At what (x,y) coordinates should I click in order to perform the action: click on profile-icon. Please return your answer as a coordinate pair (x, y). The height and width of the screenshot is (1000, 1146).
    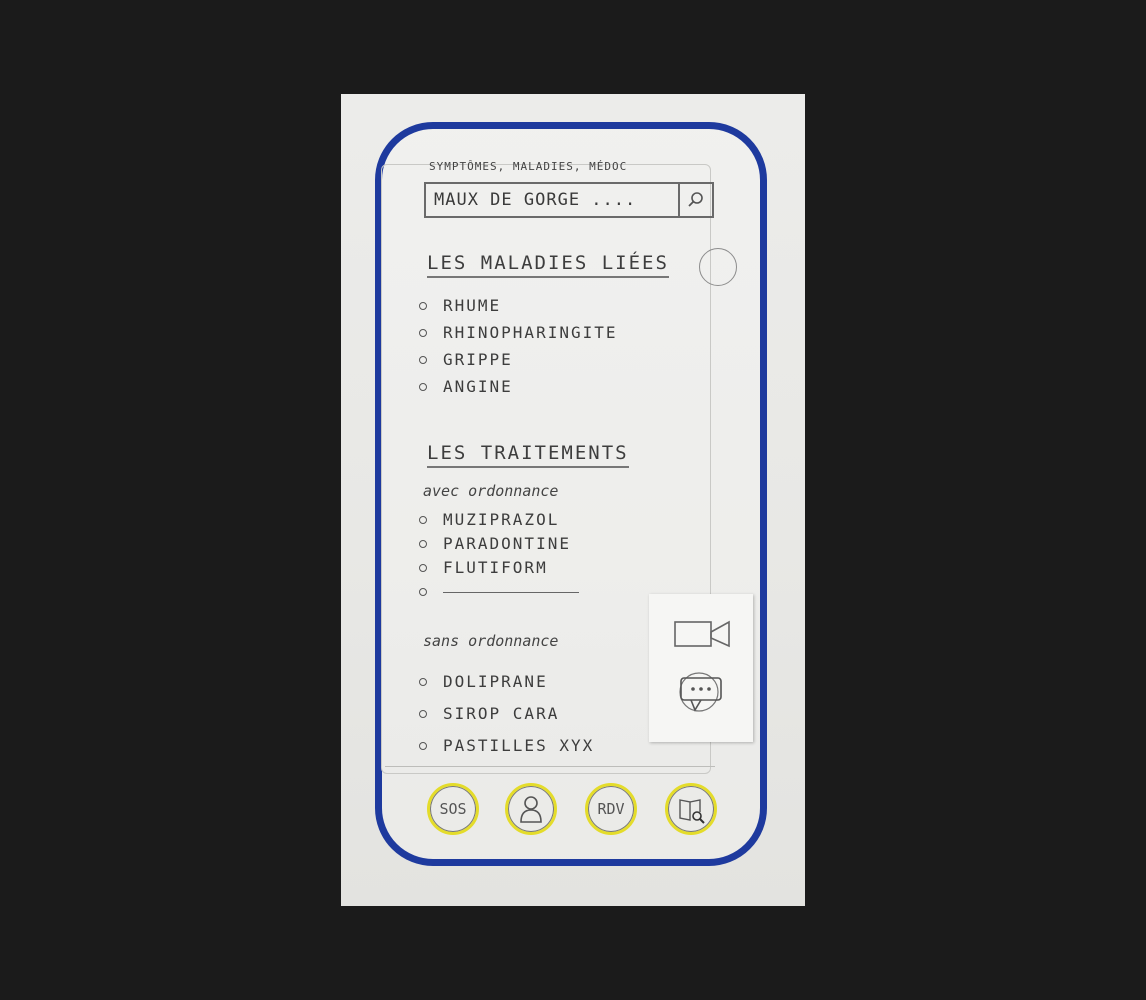
    Looking at the image, I should click on (531, 809).